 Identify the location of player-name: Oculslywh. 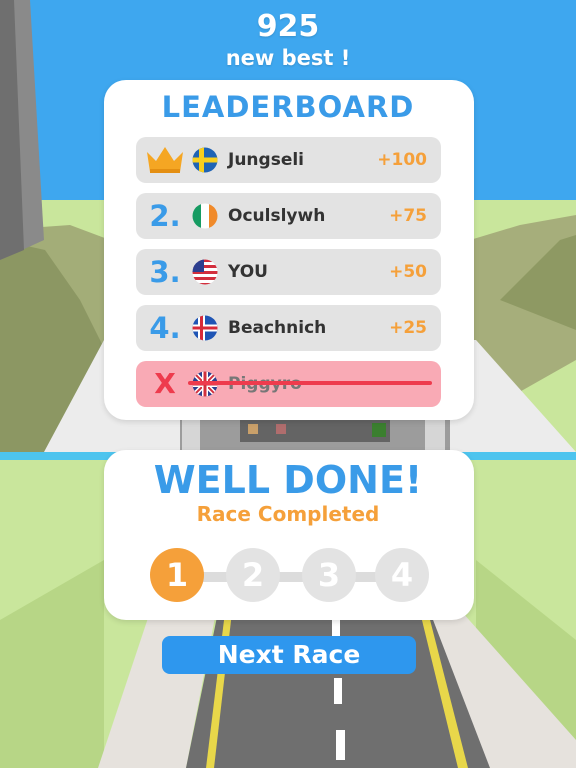
(277, 216).